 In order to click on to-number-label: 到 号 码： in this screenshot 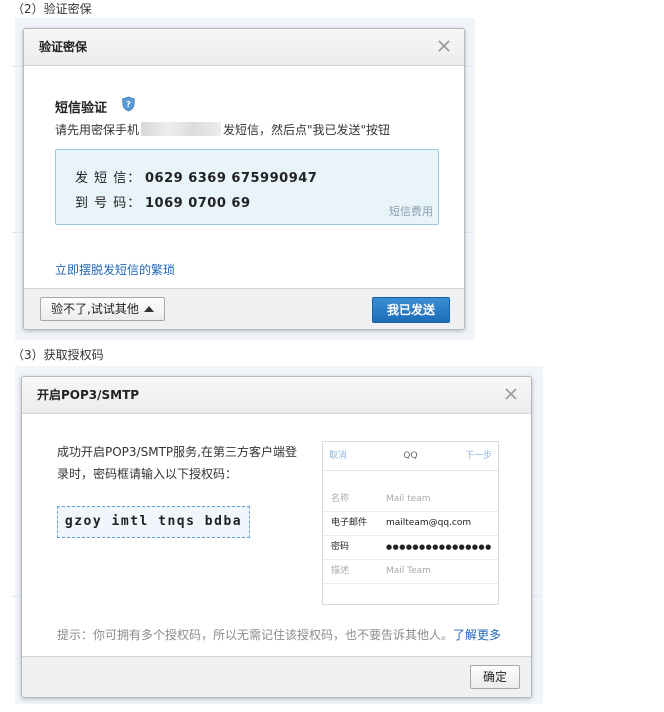, I will do `click(108, 203)`.